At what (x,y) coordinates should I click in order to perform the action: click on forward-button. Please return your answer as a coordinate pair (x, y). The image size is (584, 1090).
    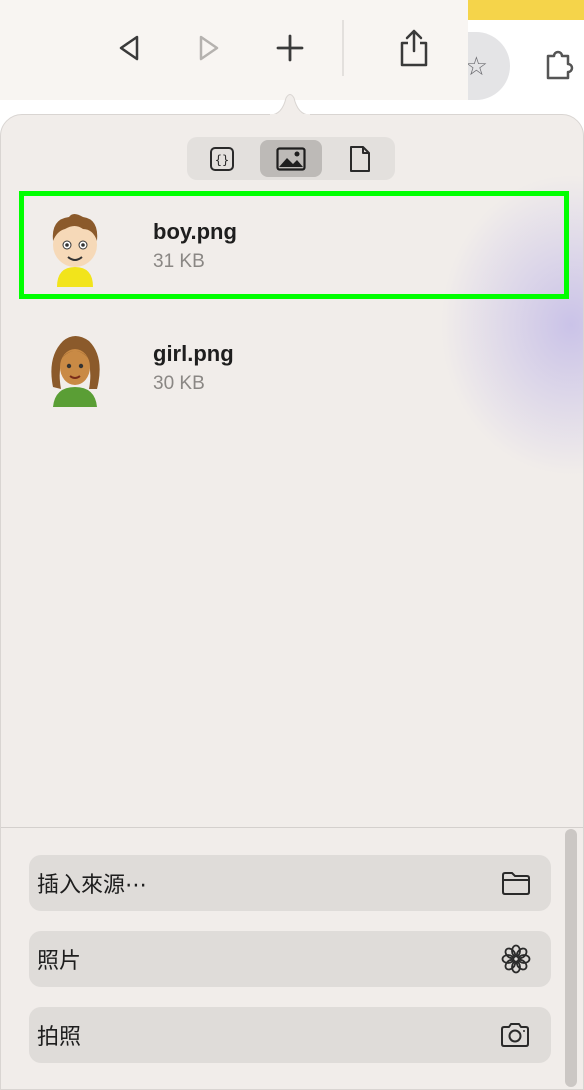
    Looking at the image, I should click on (208, 48).